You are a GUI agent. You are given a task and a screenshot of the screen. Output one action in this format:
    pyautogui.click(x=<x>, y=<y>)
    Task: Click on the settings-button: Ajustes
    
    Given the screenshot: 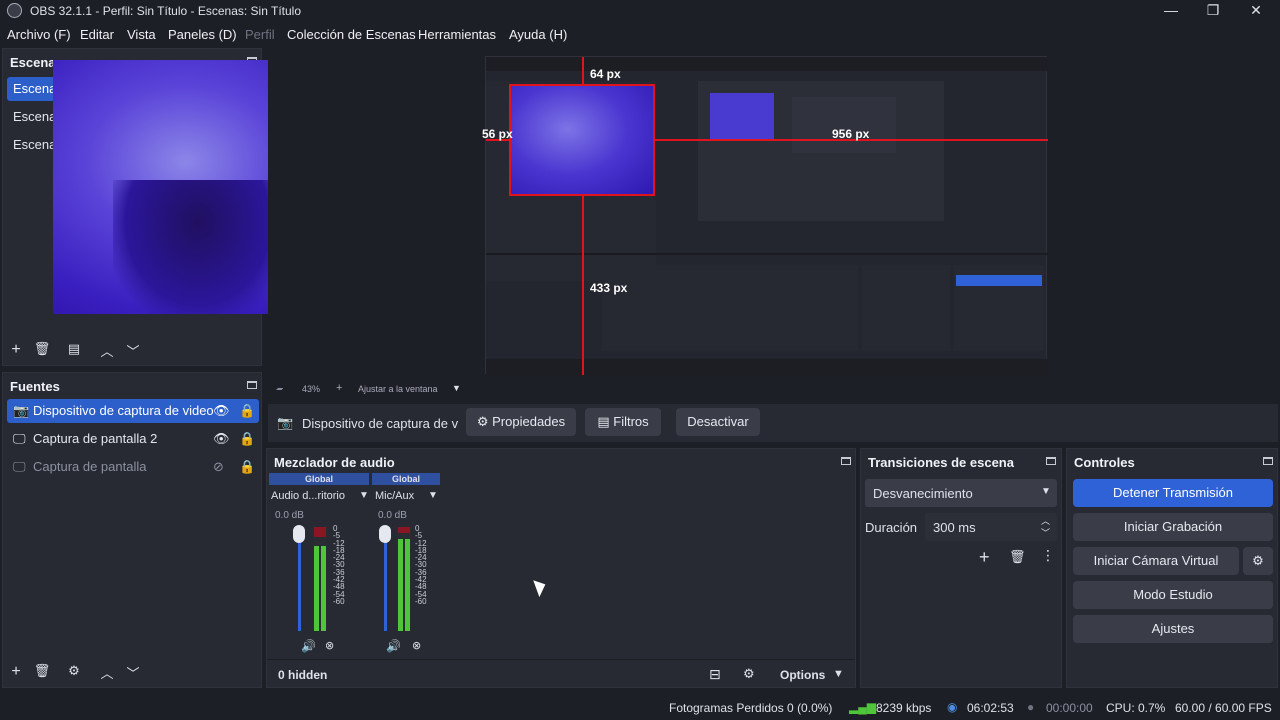 What is the action you would take?
    pyautogui.click(x=1173, y=629)
    